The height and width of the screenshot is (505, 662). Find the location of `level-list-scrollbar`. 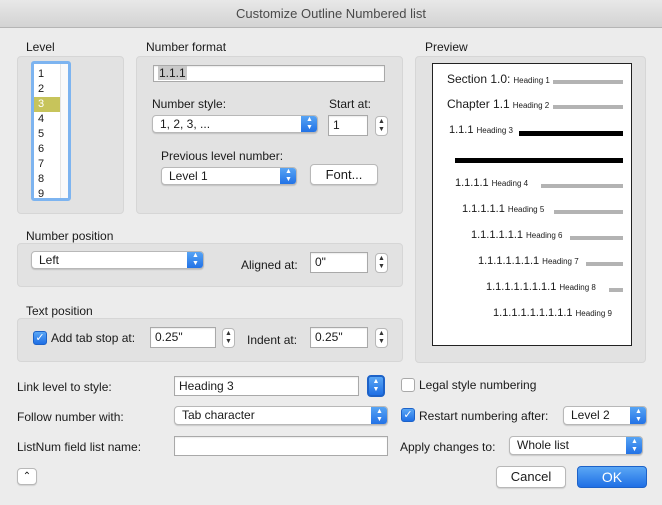

level-list-scrollbar is located at coordinates (64, 131).